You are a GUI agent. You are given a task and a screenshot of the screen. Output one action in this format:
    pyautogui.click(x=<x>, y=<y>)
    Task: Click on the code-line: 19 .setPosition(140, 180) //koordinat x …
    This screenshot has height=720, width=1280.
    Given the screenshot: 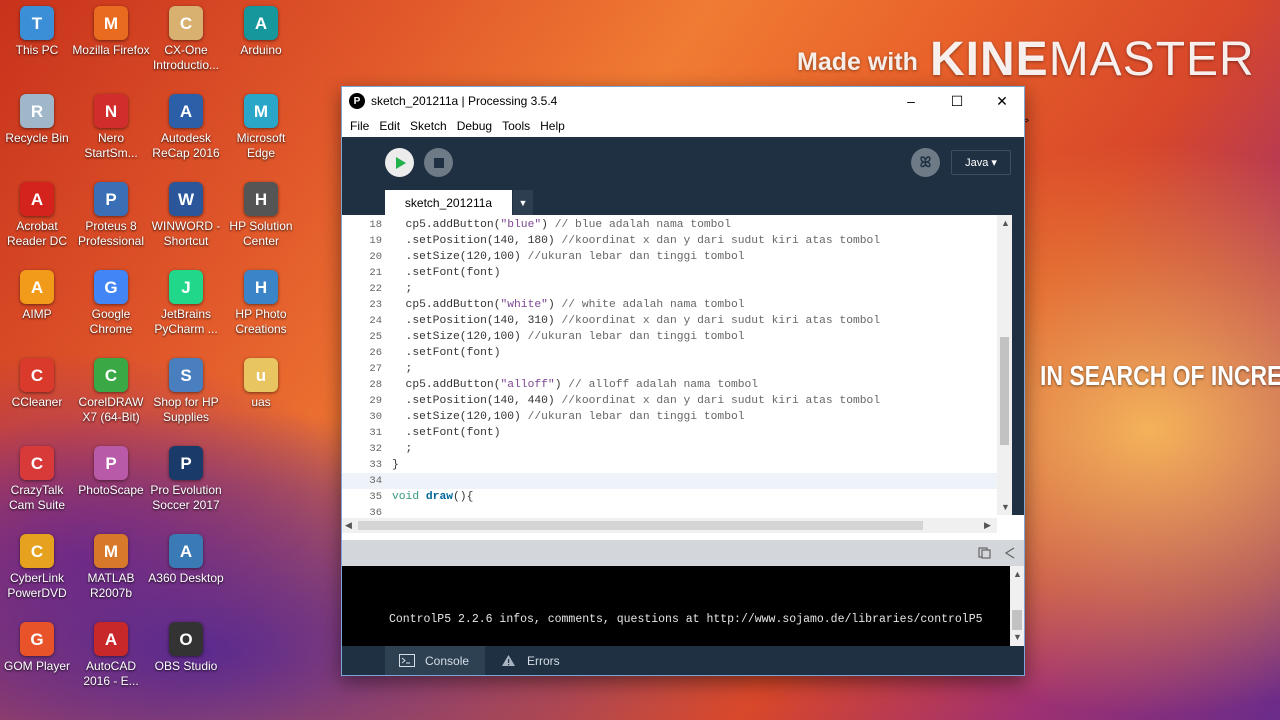 What is the action you would take?
    pyautogui.click(x=669, y=241)
    